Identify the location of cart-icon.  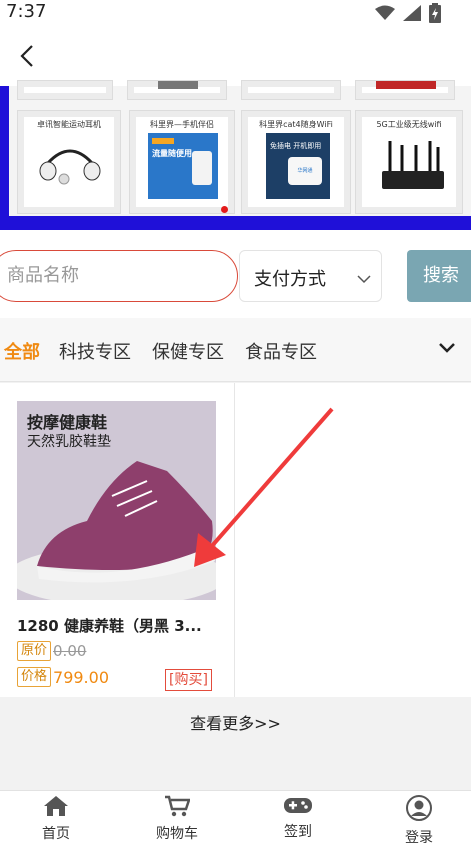
(177, 808).